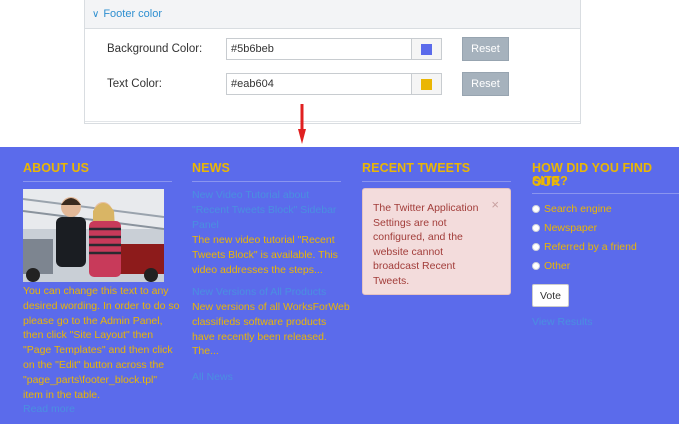  I want to click on alert-line: The Twitter Application, so click(426, 208).